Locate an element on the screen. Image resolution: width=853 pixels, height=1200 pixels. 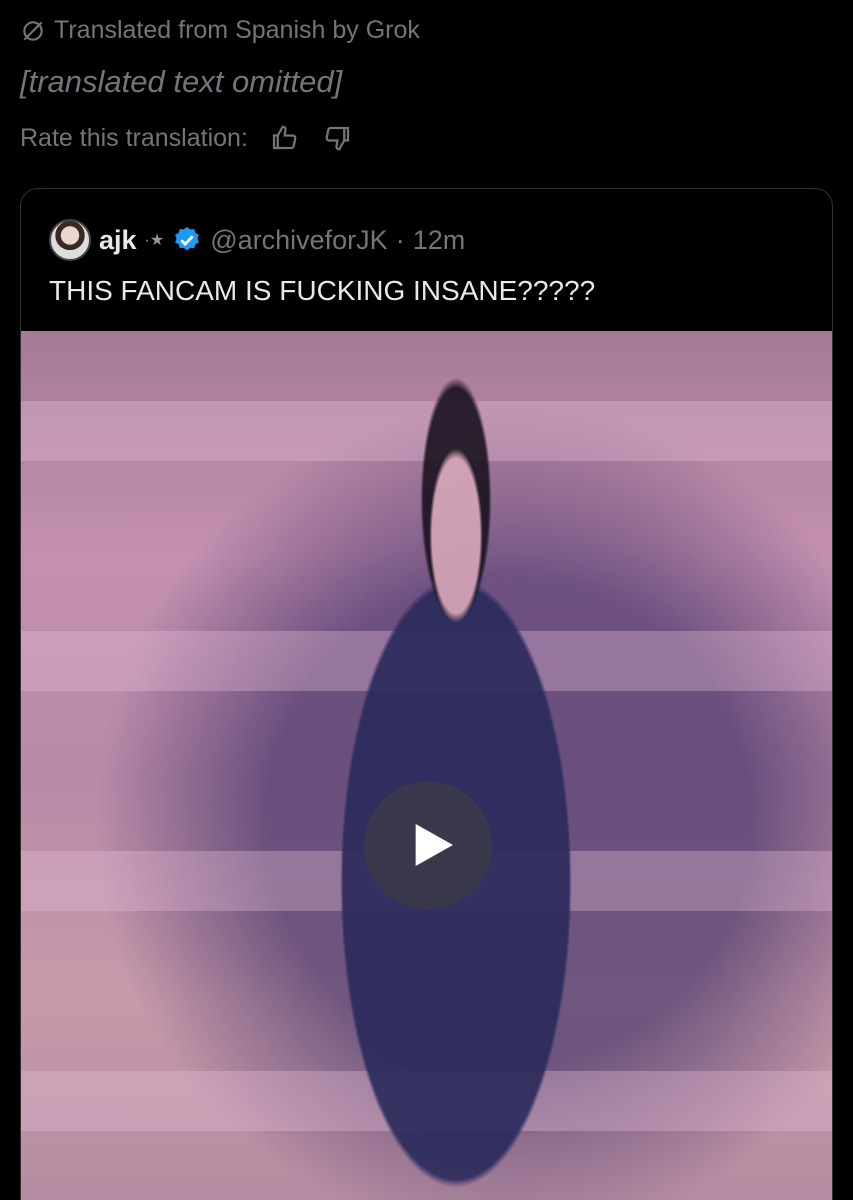
translated-text-placeholder: [translated text omitted] is located at coordinates (181, 81).